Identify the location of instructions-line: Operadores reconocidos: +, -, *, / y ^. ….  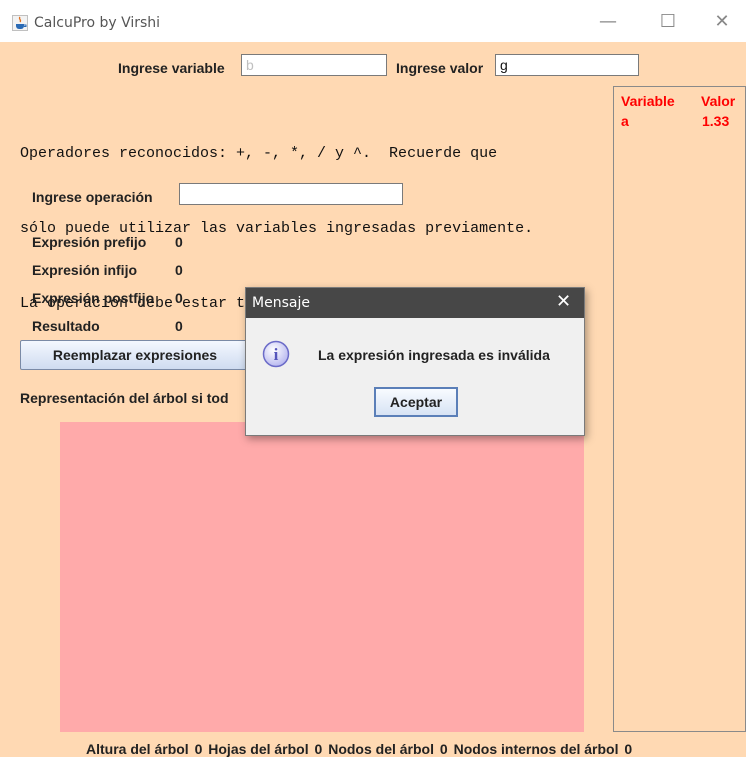
(259, 153).